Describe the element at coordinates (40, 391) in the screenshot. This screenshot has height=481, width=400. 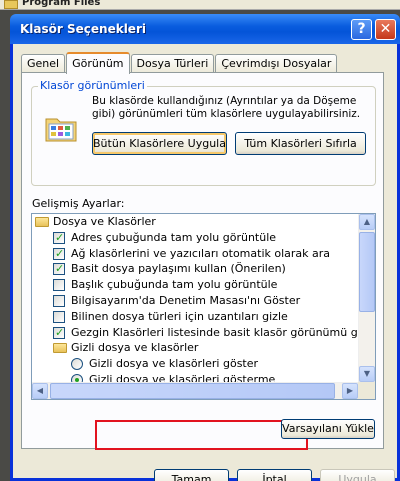
I see `scroll-left-arrow-icon: ◀` at that location.